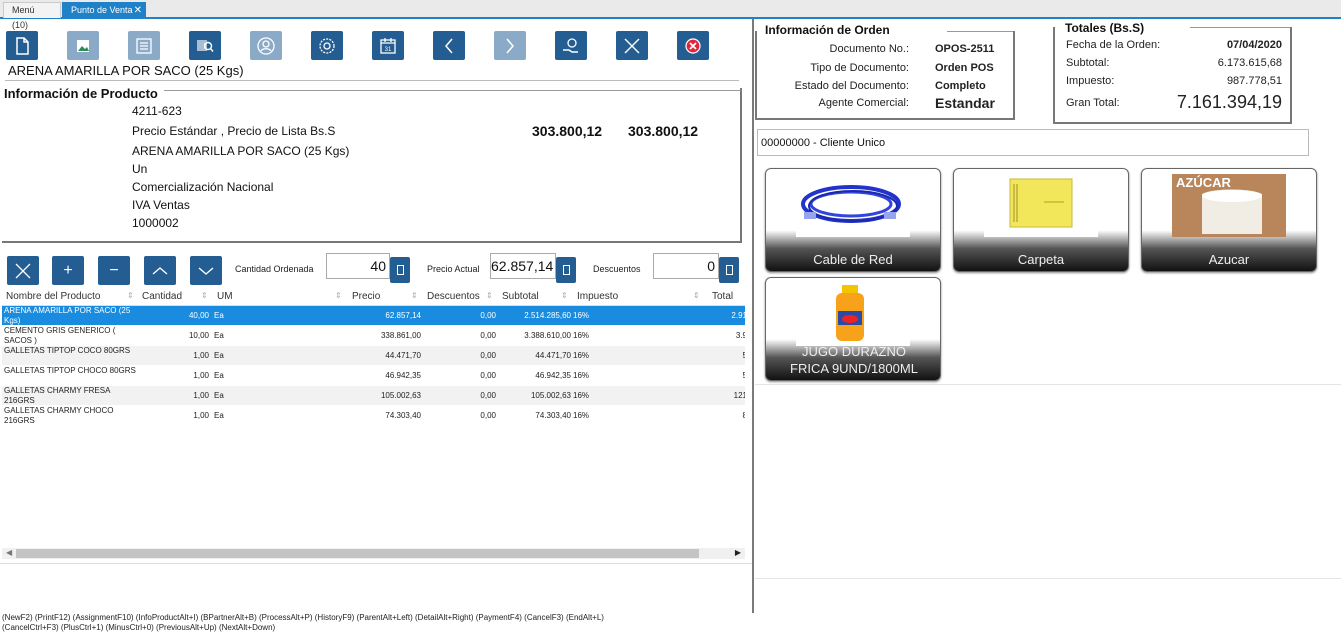 This screenshot has width=1341, height=633. Describe the element at coordinates (357, 553) in the screenshot. I see `scrollbar-thumb` at that location.